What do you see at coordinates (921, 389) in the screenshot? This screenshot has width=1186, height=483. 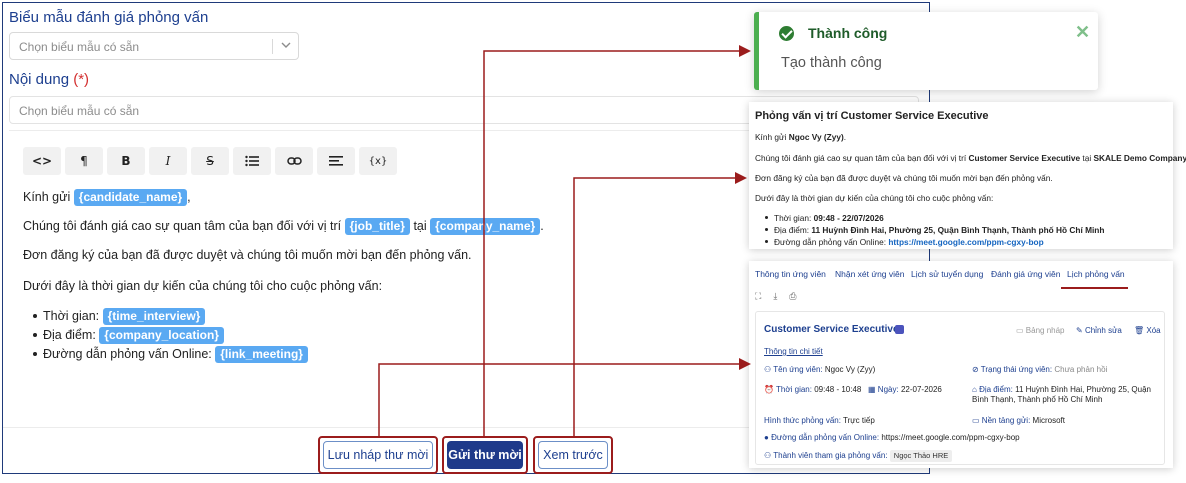 I see `date-value: 22-07-2026` at bounding box center [921, 389].